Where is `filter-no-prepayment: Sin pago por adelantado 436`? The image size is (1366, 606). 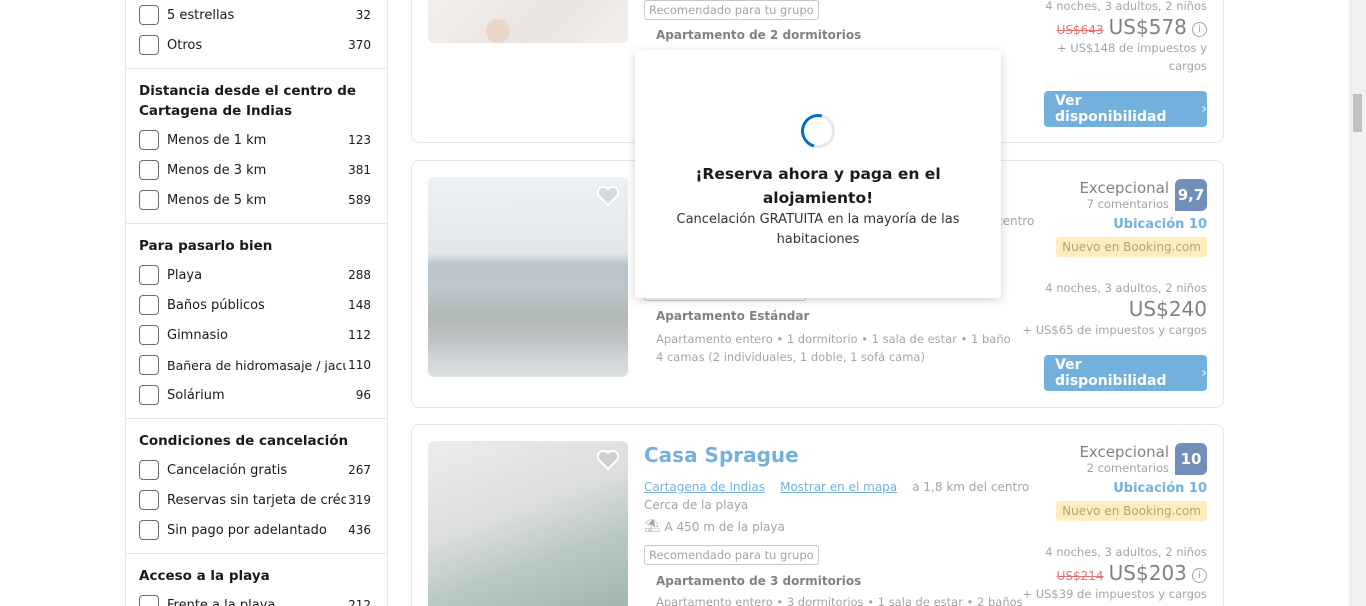 filter-no-prepayment: Sin pago por adelantado 436 is located at coordinates (255, 530).